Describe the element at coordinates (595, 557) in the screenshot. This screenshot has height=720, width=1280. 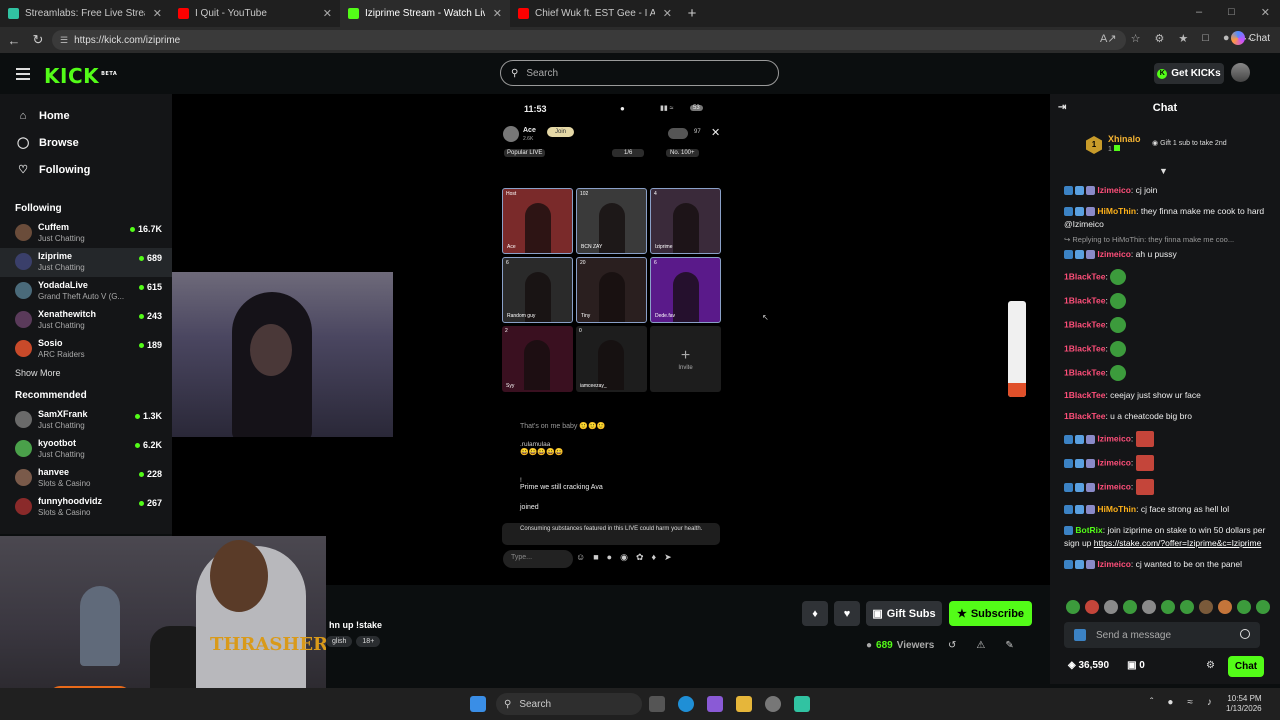
I see `camera-icon: ■` at that location.